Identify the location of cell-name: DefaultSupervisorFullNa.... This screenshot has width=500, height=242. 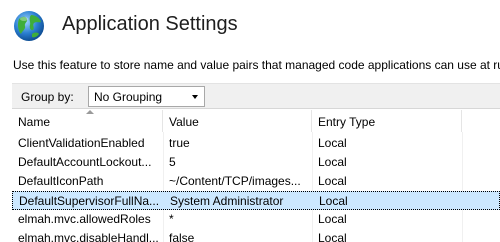
(89, 201).